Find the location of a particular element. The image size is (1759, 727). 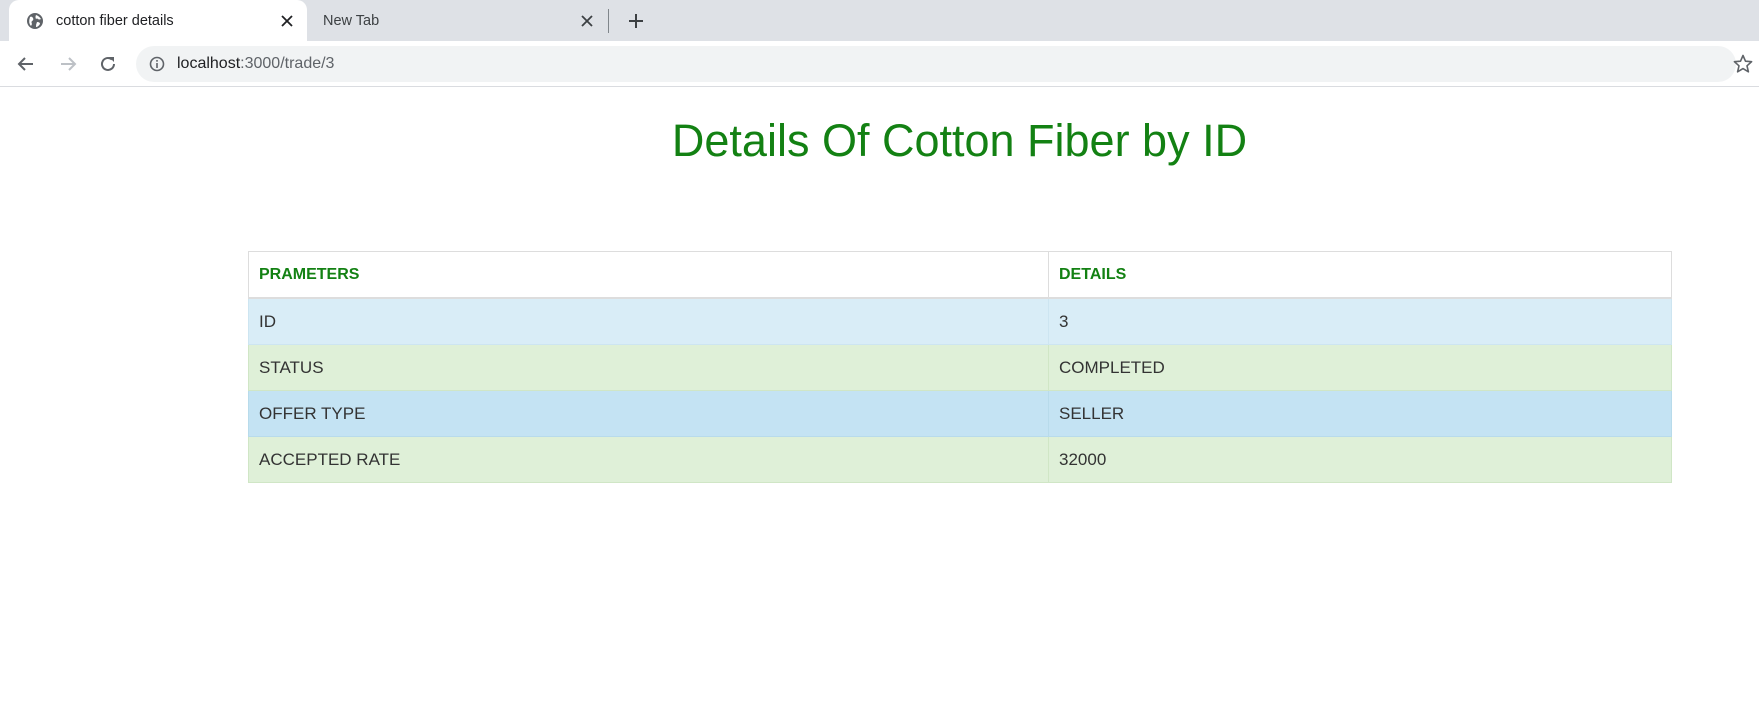

value-cell: SELLER is located at coordinates (1360, 413).